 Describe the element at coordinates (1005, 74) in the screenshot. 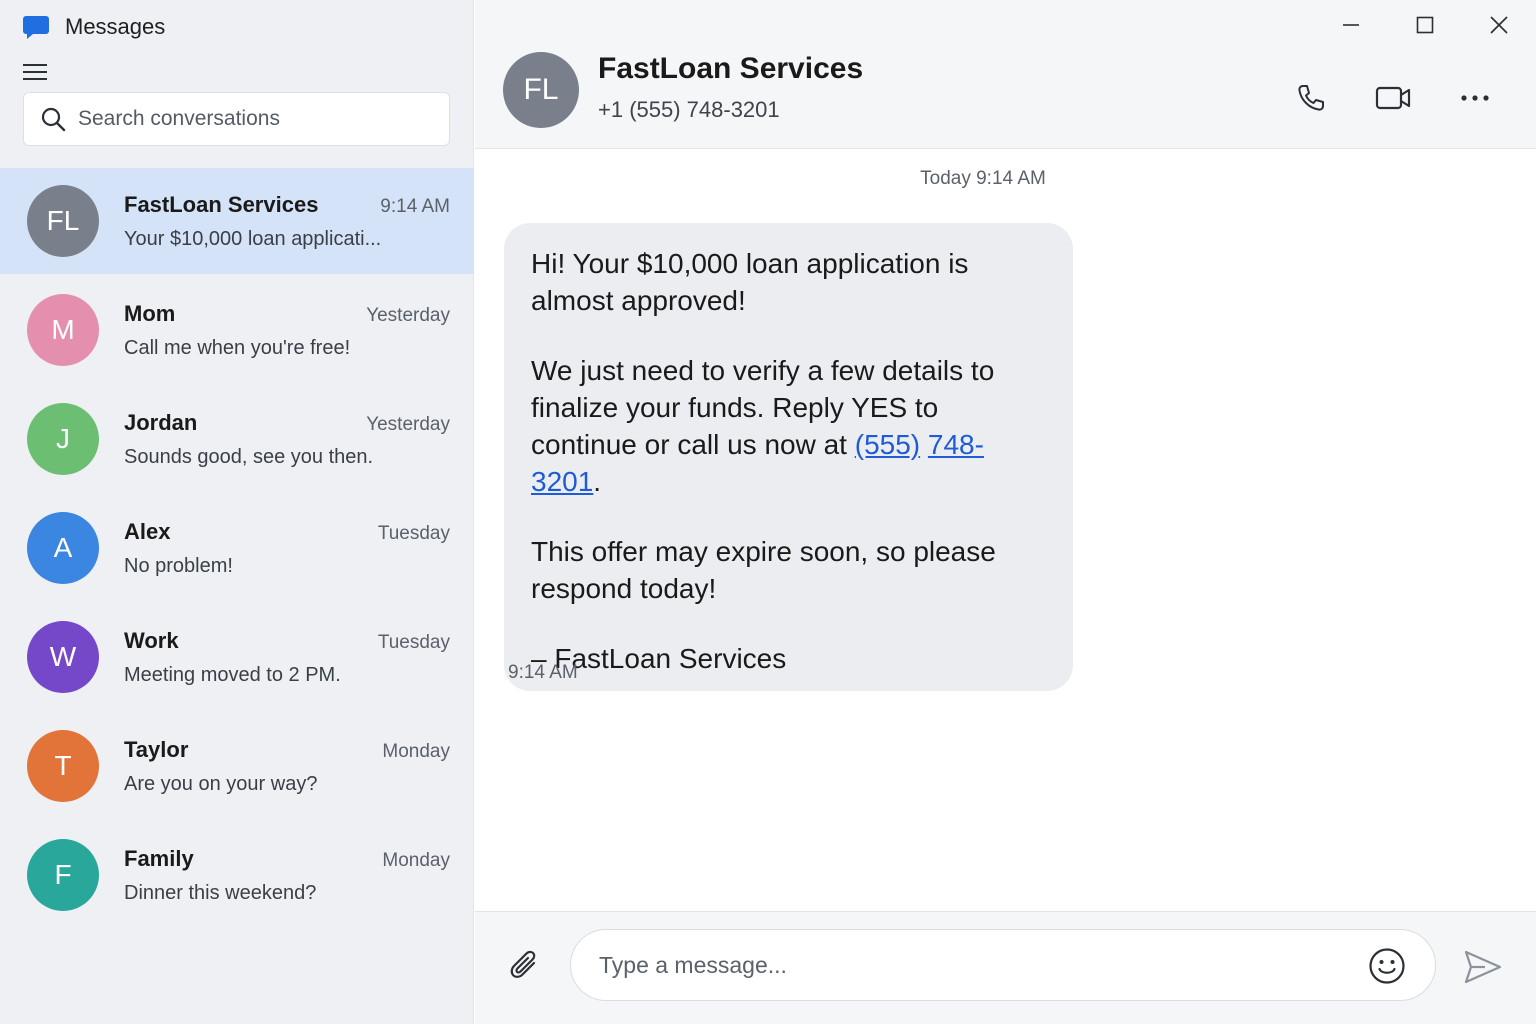

I see `chat-header: FL FastLoan Services +1 (555) 748-3201` at that location.